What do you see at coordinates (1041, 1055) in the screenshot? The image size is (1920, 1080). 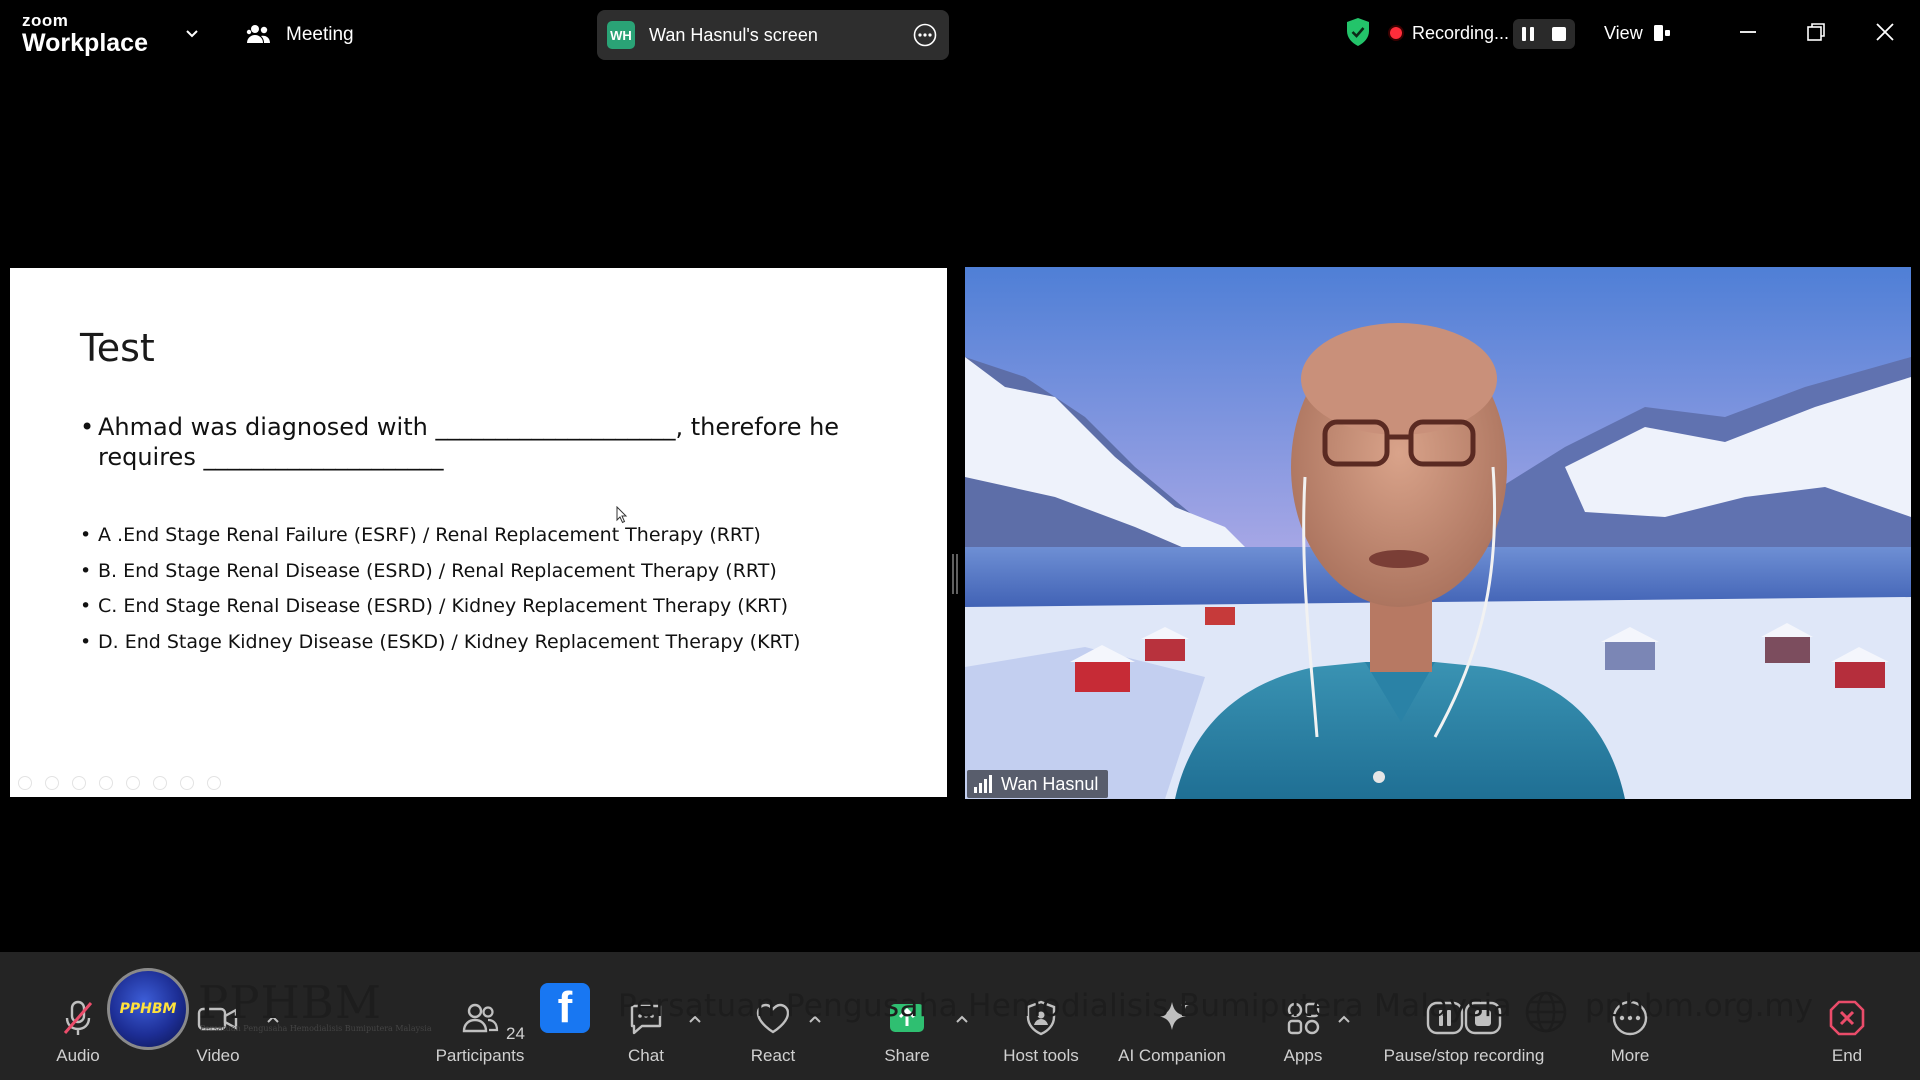 I see `host-tools-label: Host tools` at bounding box center [1041, 1055].